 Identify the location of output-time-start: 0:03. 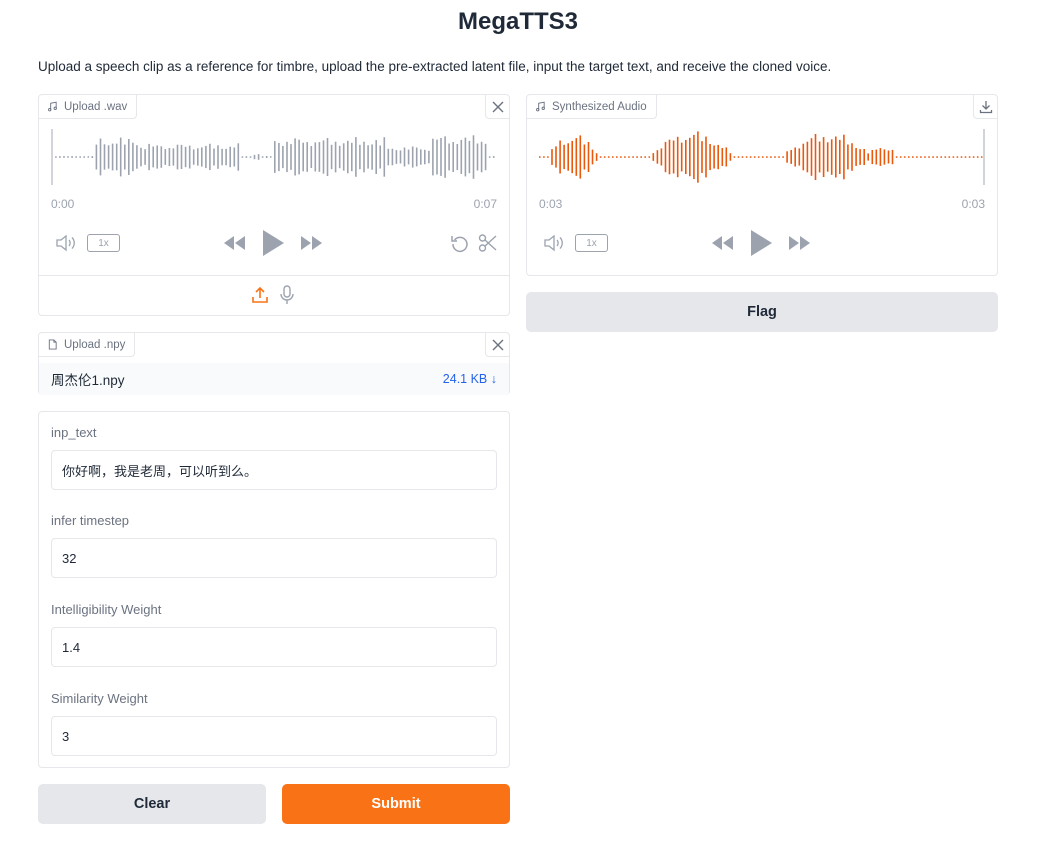
(551, 204).